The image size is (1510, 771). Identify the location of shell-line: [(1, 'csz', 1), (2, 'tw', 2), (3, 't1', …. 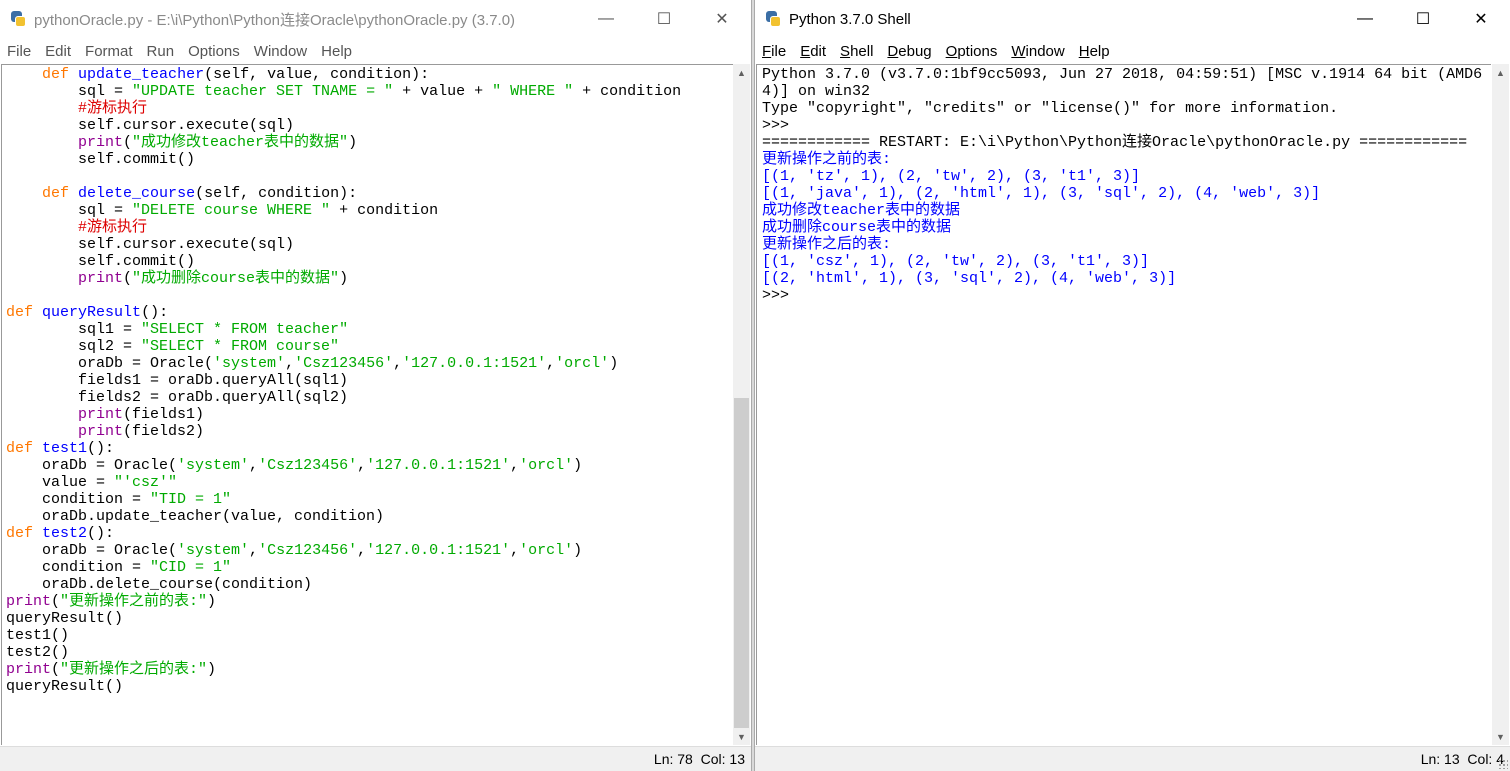
(956, 261).